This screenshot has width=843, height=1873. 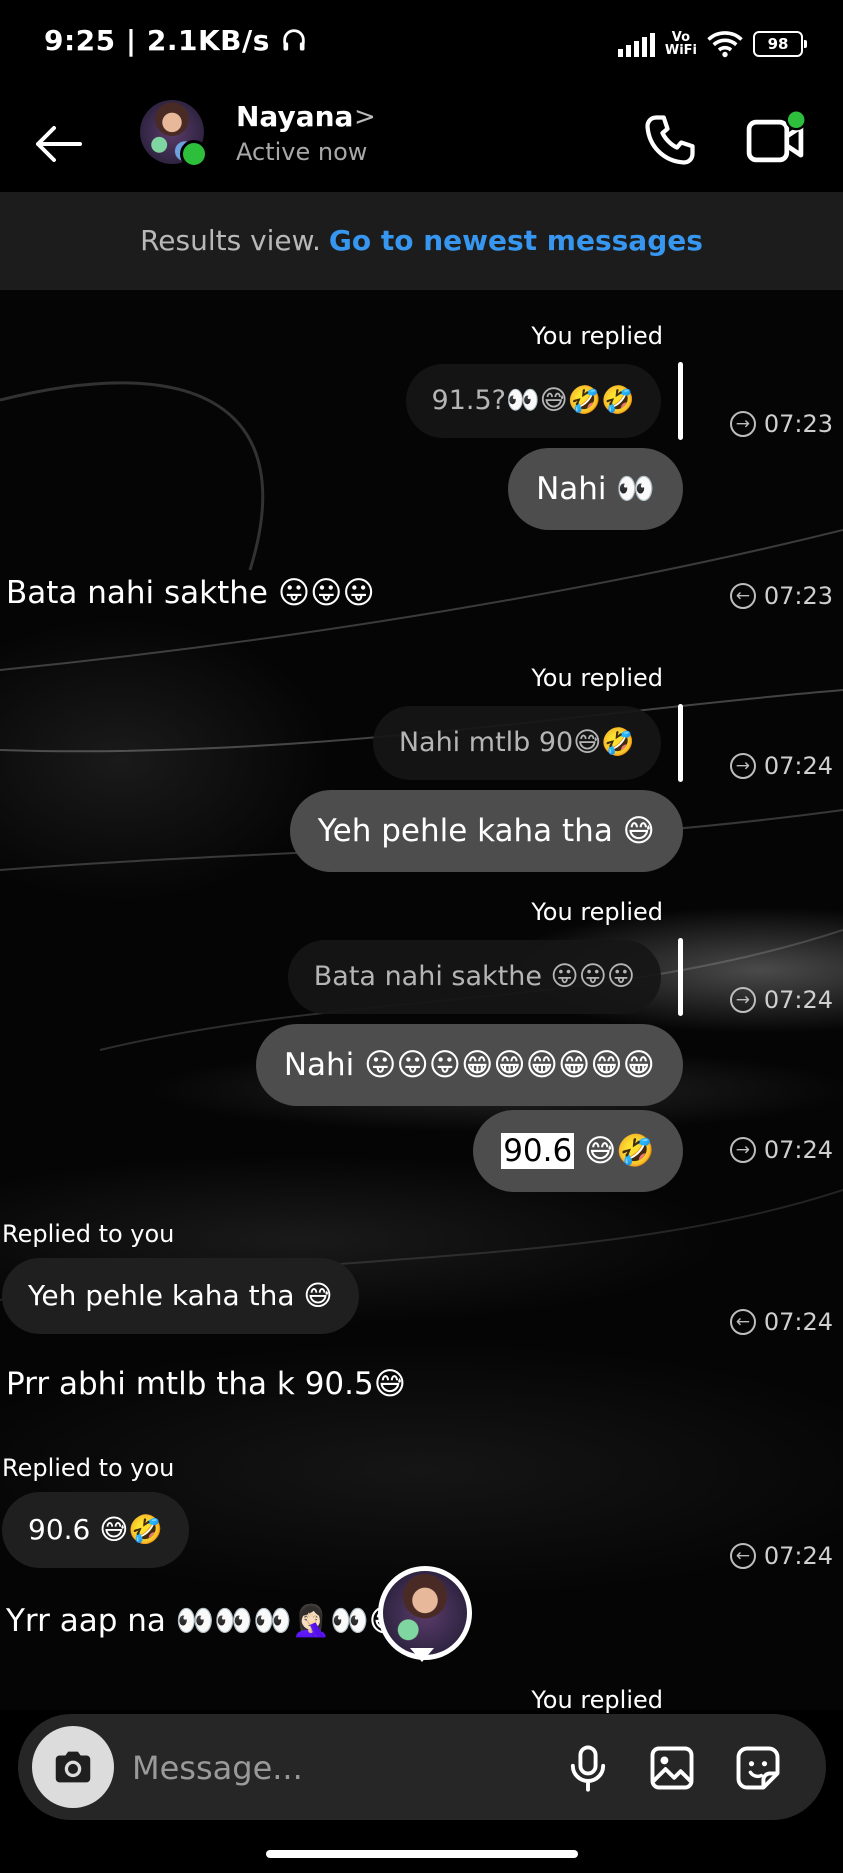 I want to click on quoted-message: Yeh pehle kaha tha 😅, so click(x=180, y=1296).